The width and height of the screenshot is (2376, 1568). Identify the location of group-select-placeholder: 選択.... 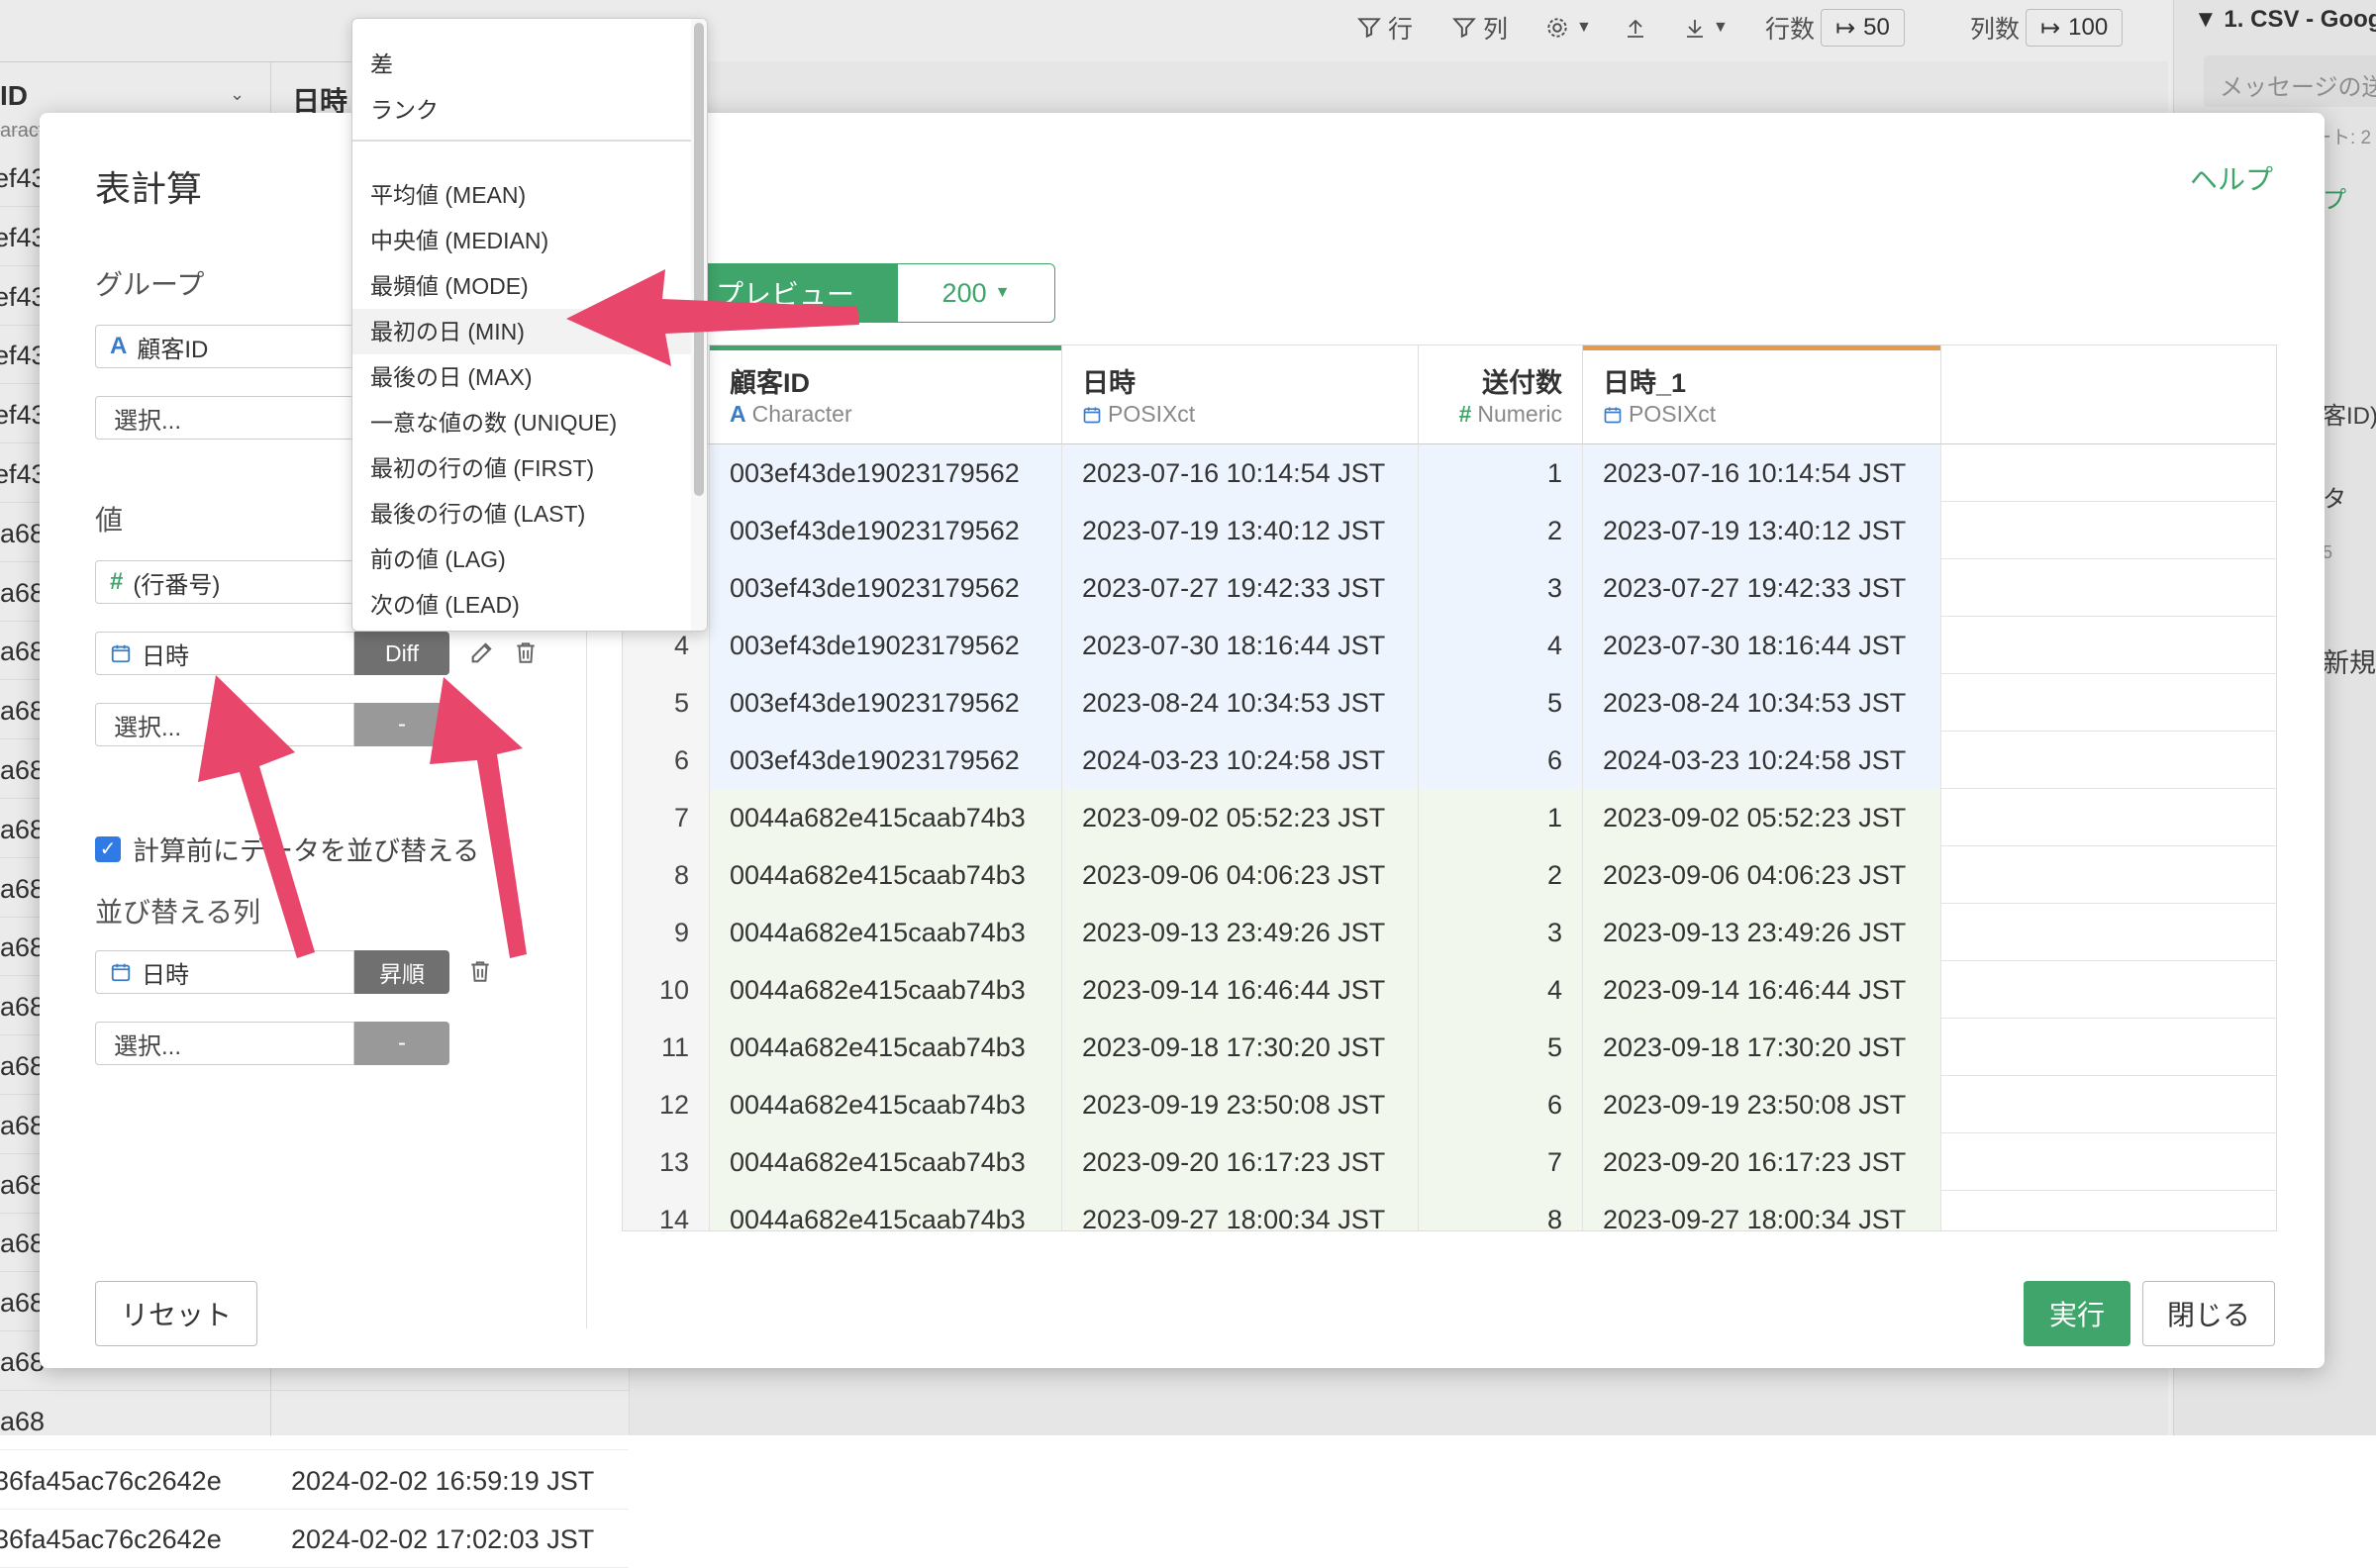
(148, 421).